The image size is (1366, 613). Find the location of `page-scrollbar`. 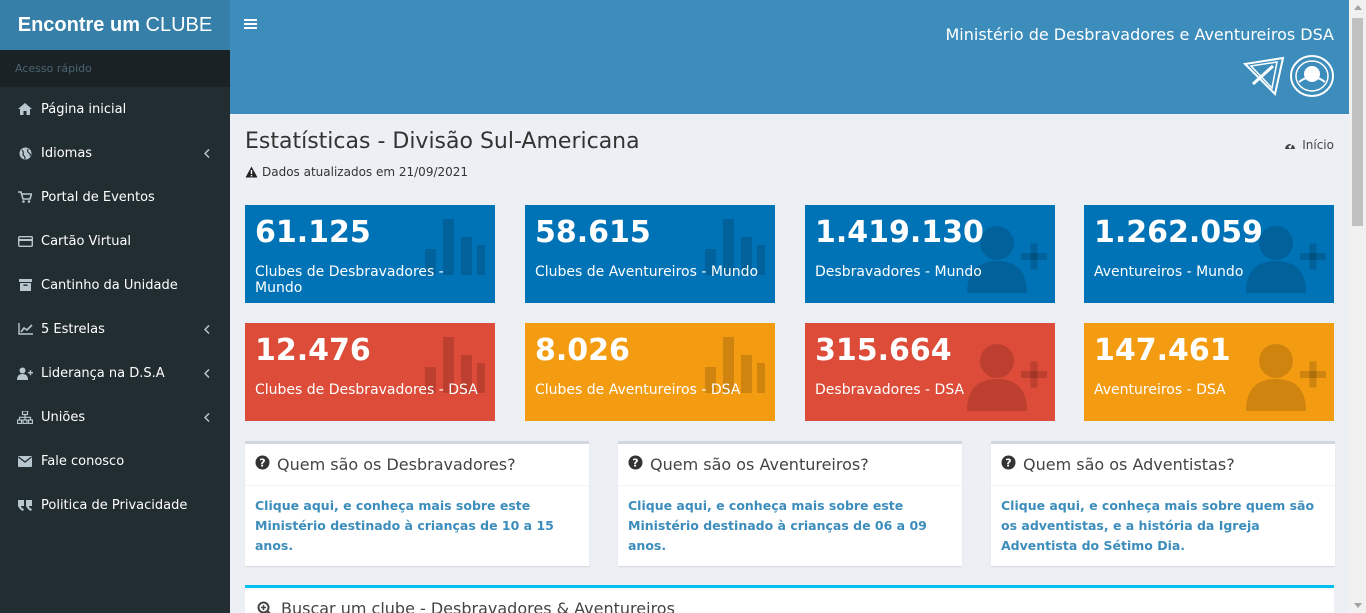

page-scrollbar is located at coordinates (1357, 306).